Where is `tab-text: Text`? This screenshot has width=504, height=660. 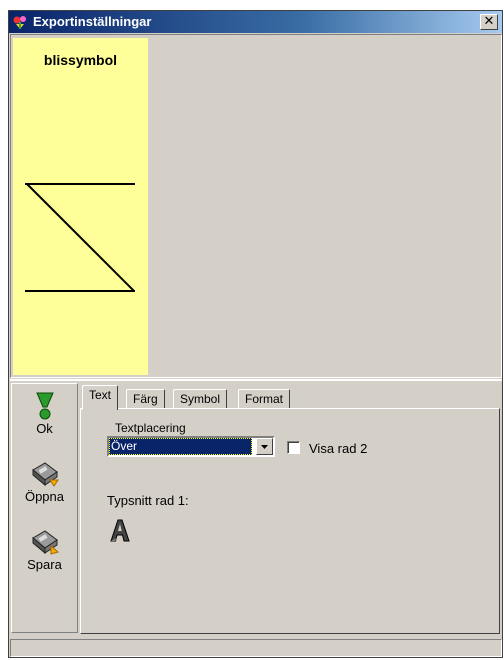
tab-text: Text is located at coordinates (100, 397).